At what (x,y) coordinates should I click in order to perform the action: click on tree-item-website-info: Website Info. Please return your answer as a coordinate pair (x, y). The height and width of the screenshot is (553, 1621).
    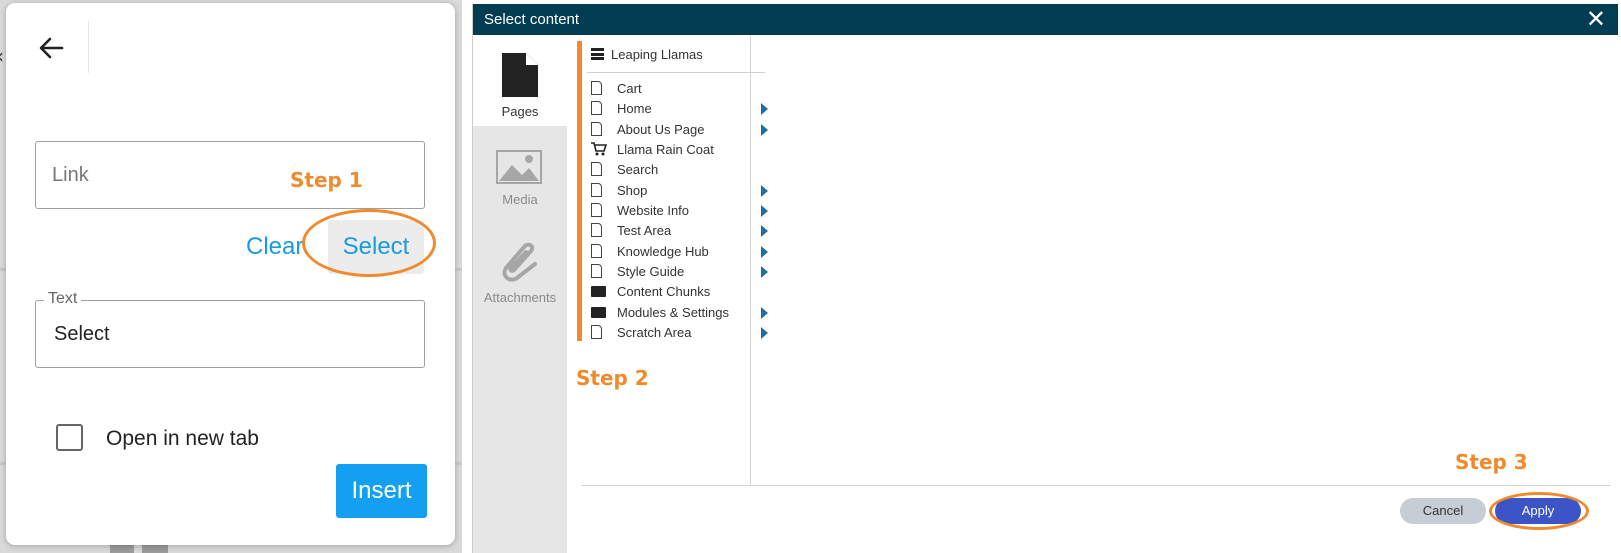
    Looking at the image, I should click on (677, 211).